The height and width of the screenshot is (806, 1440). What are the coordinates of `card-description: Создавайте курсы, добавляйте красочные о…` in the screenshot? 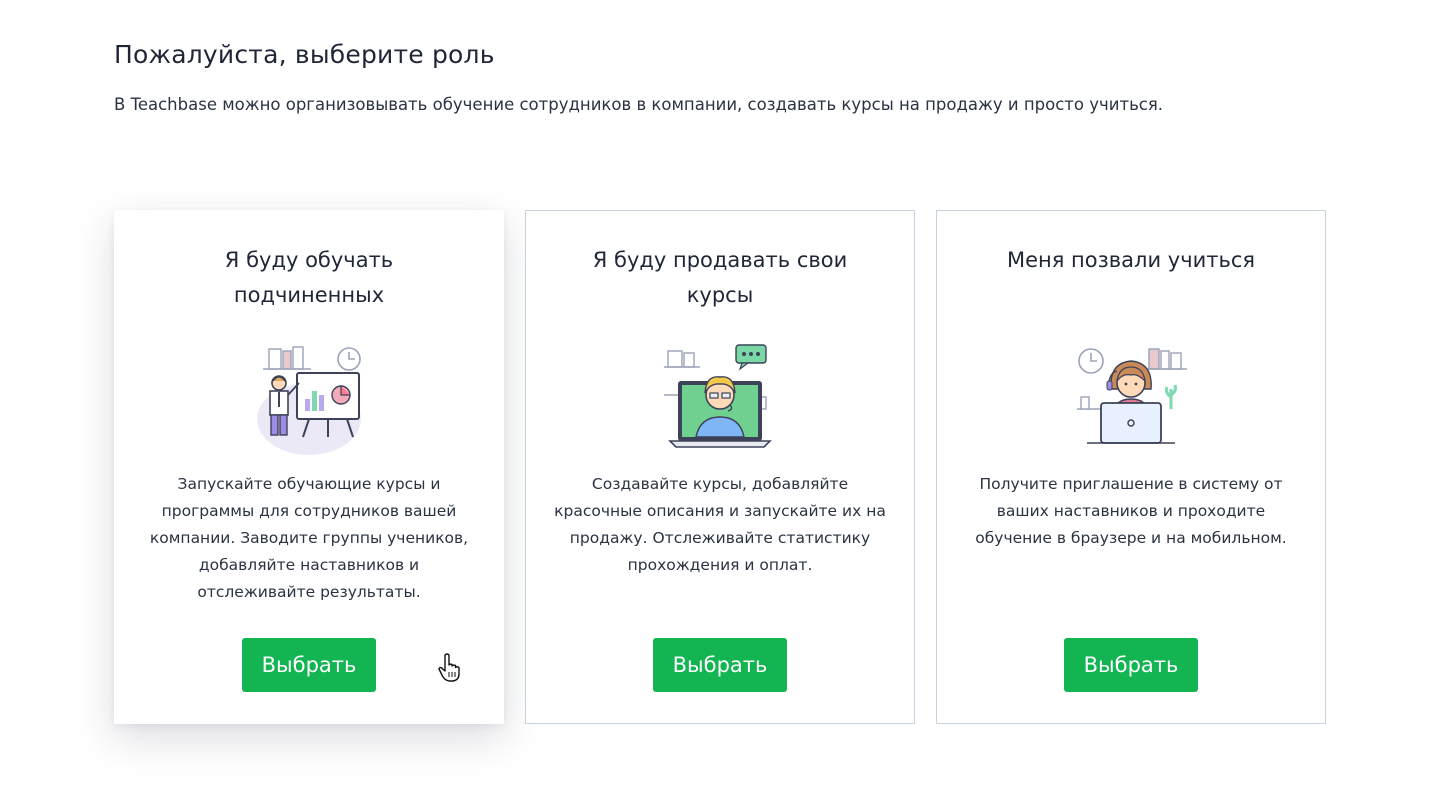 It's located at (720, 524).